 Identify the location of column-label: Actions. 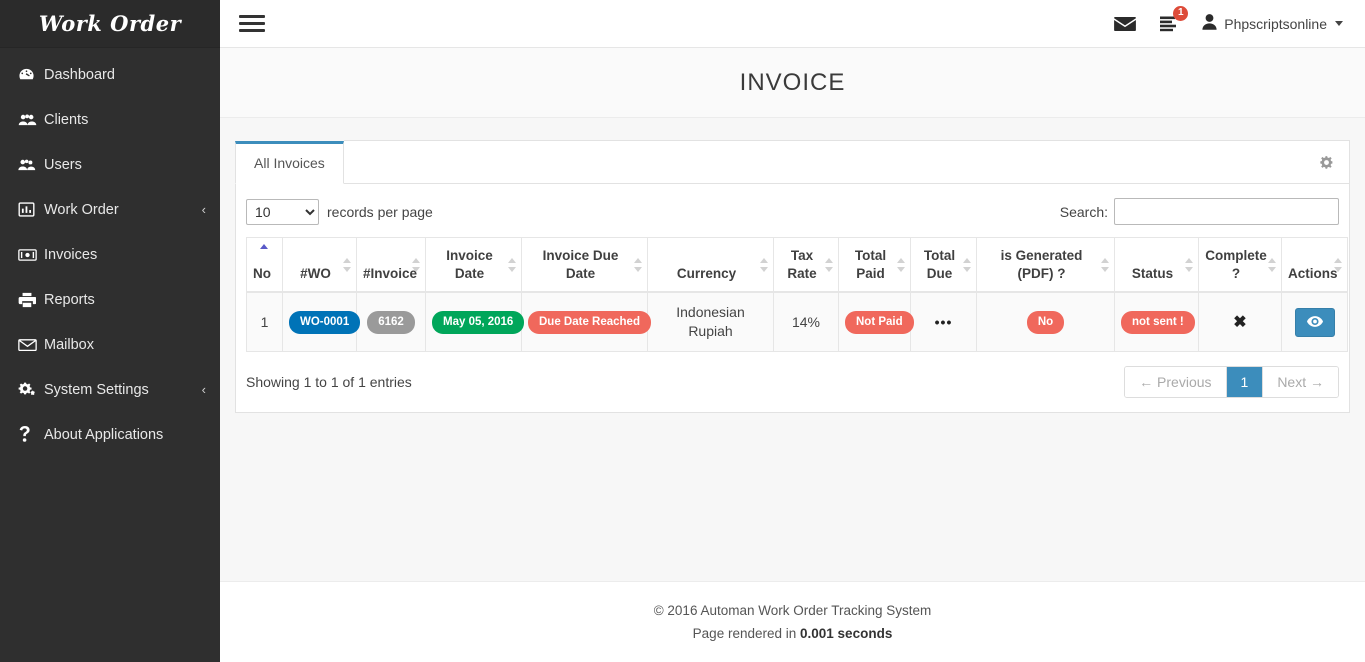
(1313, 274).